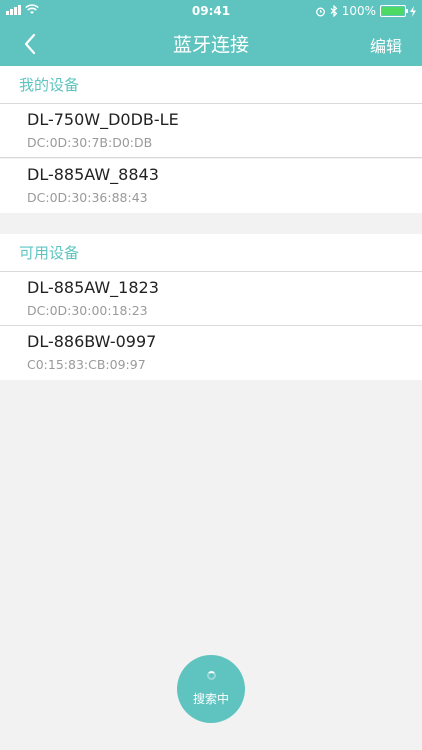 The image size is (422, 750). Describe the element at coordinates (211, 186) in the screenshot. I see `device-row: DL-885AW_8843 DC:0D:30:36:88:43` at that location.